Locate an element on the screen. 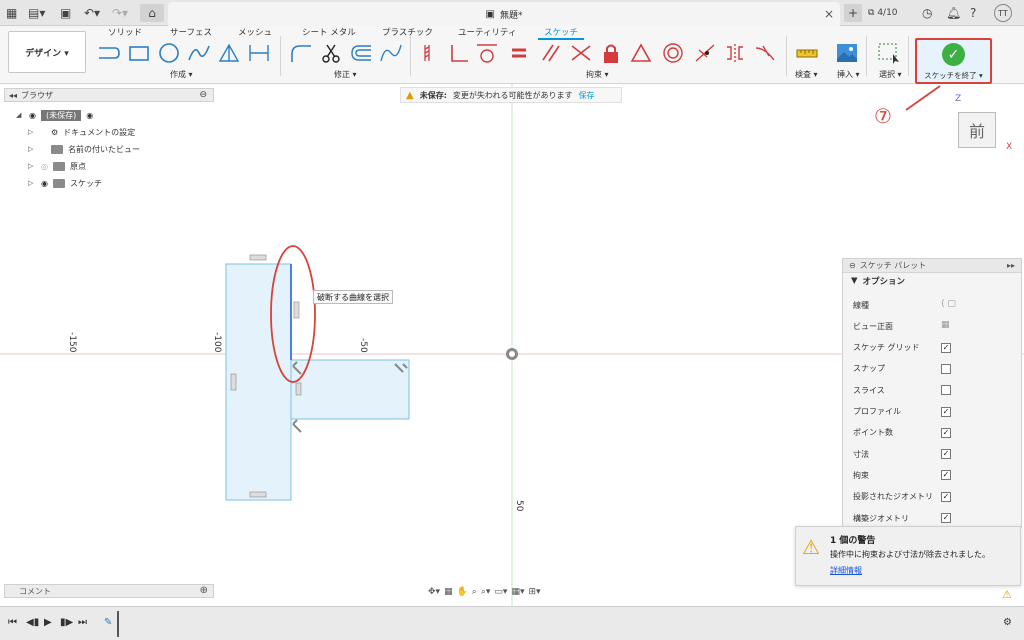  step-forward-icon: ▮▶ is located at coordinates (66, 622).